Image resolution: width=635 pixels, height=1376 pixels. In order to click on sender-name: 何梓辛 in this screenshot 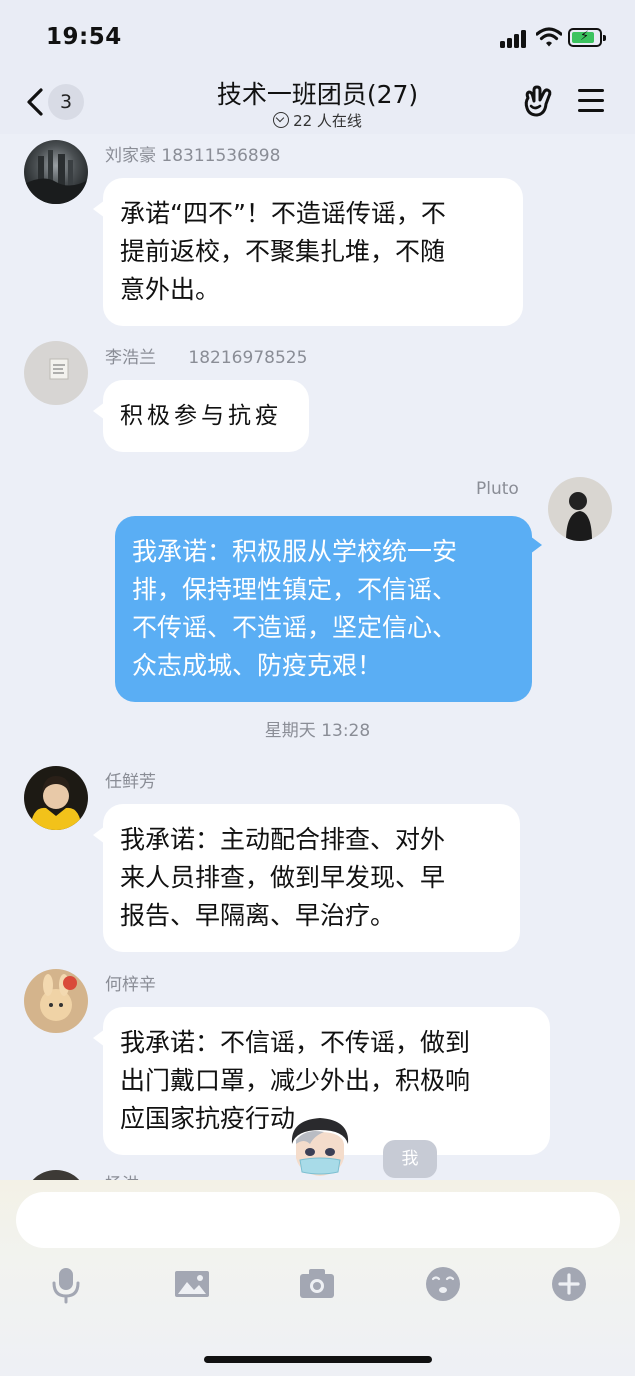, I will do `click(130, 985)`.